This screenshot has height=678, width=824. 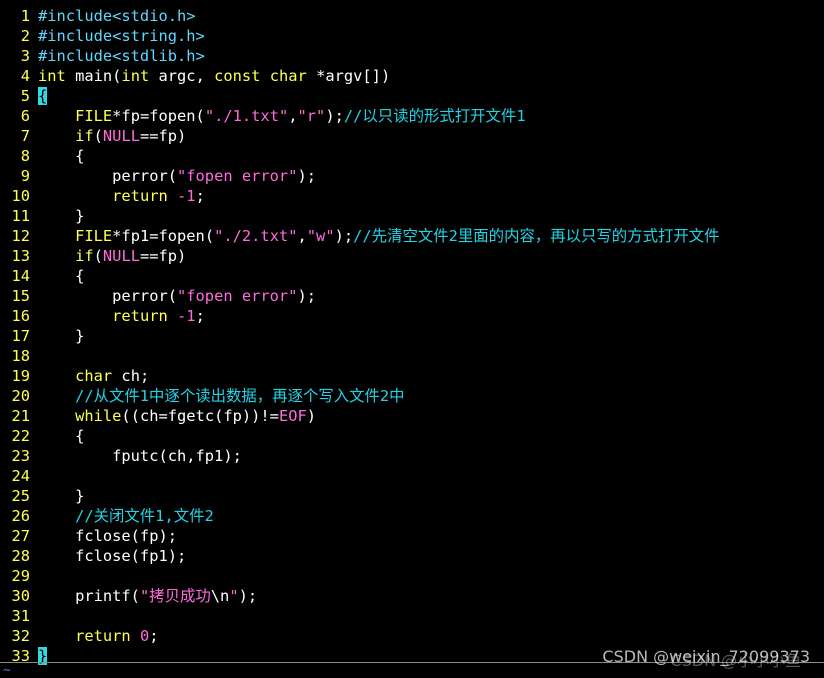 What do you see at coordinates (25, 116) in the screenshot?
I see `line-number: 6` at bounding box center [25, 116].